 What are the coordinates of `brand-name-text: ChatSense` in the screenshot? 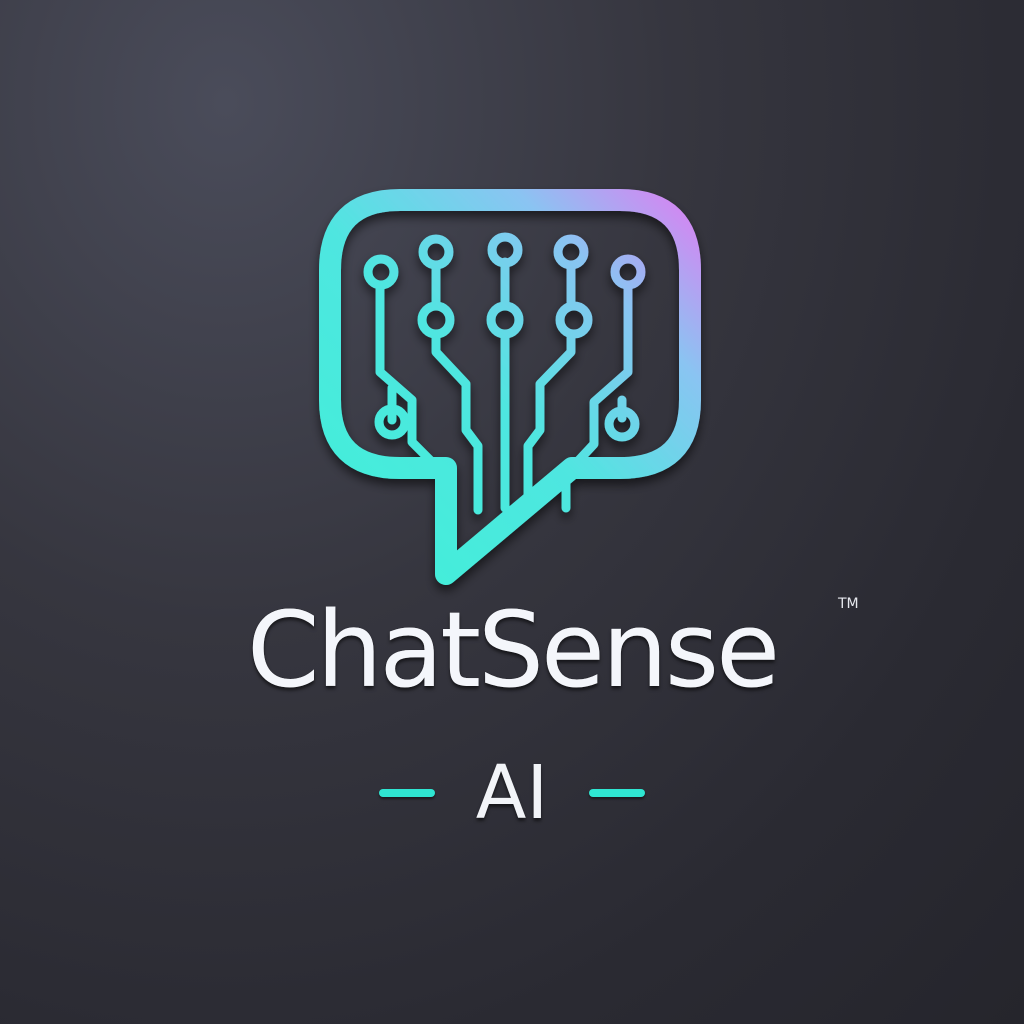 It's located at (513, 650).